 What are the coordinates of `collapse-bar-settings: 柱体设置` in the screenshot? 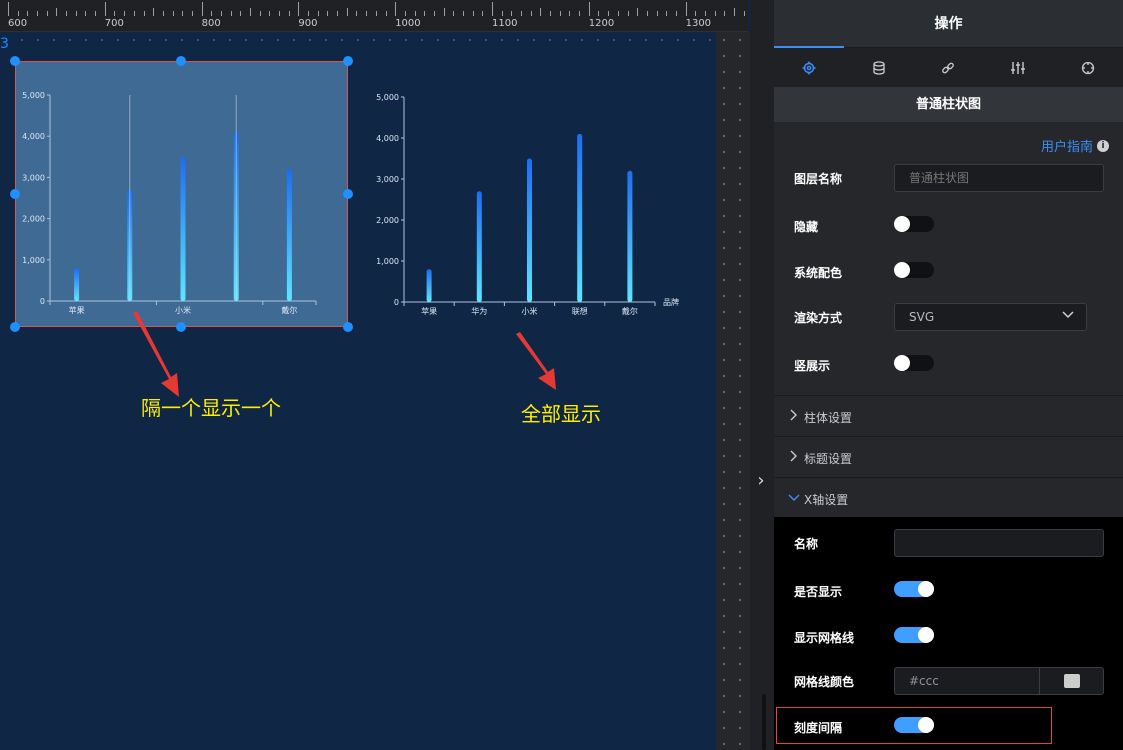 It's located at (948, 415).